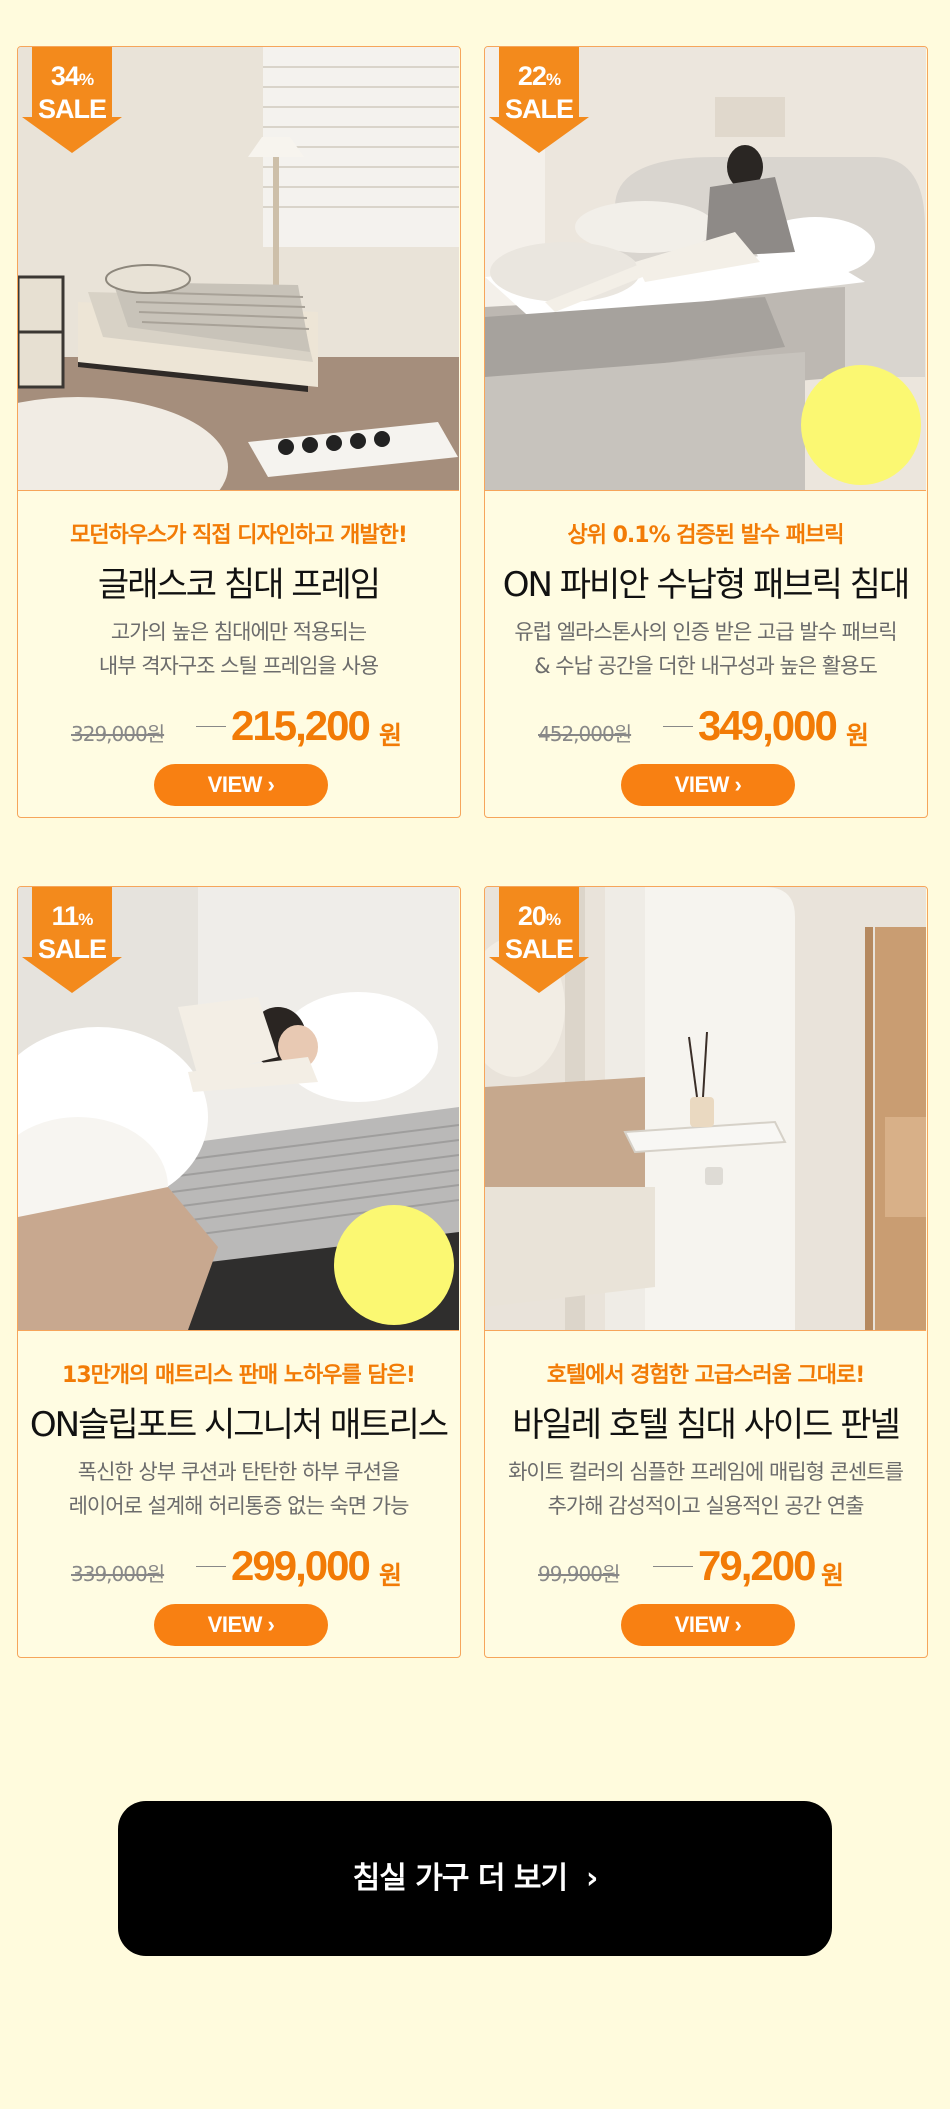  I want to click on sale-price: 349,000, so click(768, 725).